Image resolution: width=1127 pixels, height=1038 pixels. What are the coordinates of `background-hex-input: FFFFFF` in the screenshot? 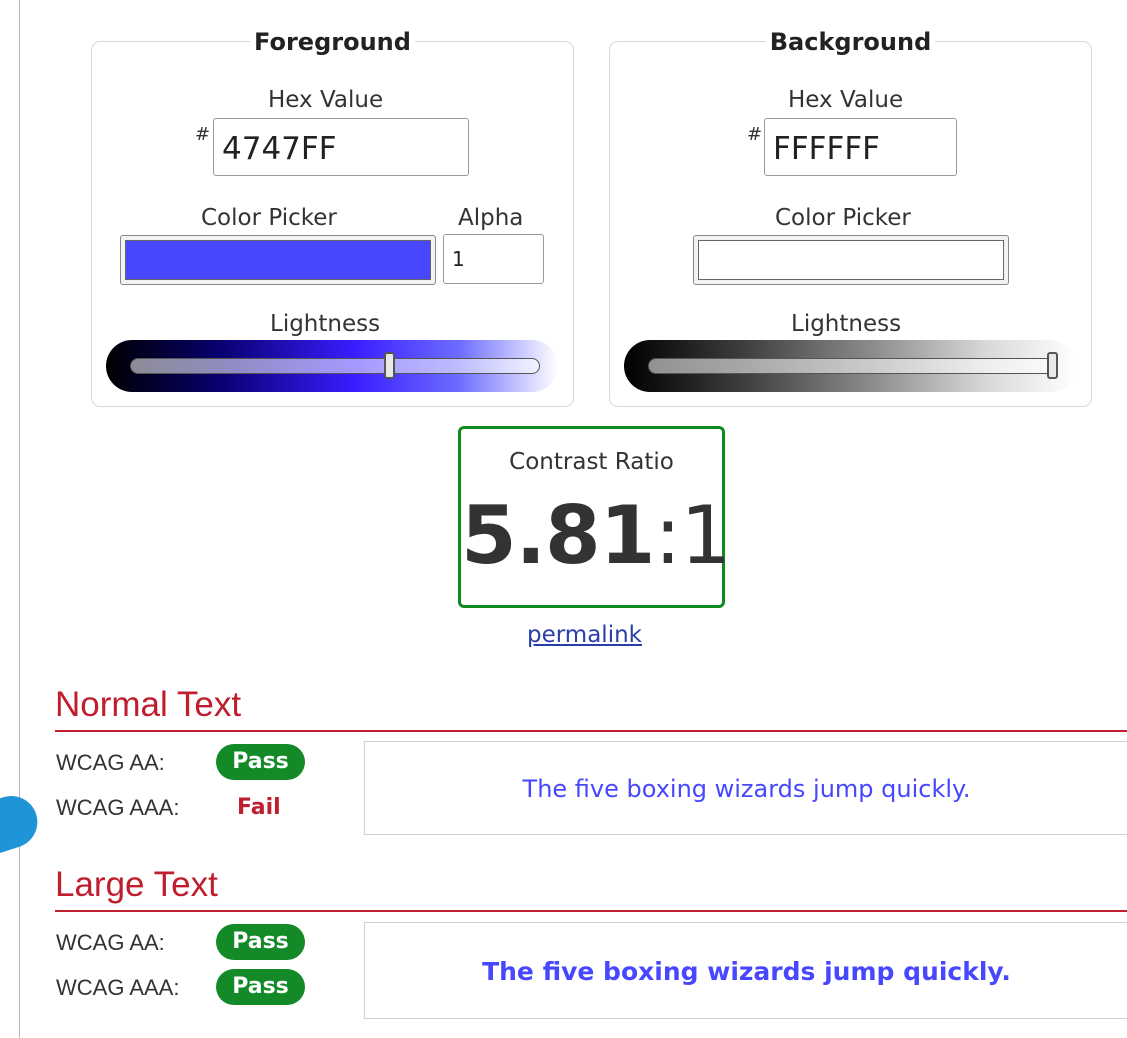 It's located at (860, 147).